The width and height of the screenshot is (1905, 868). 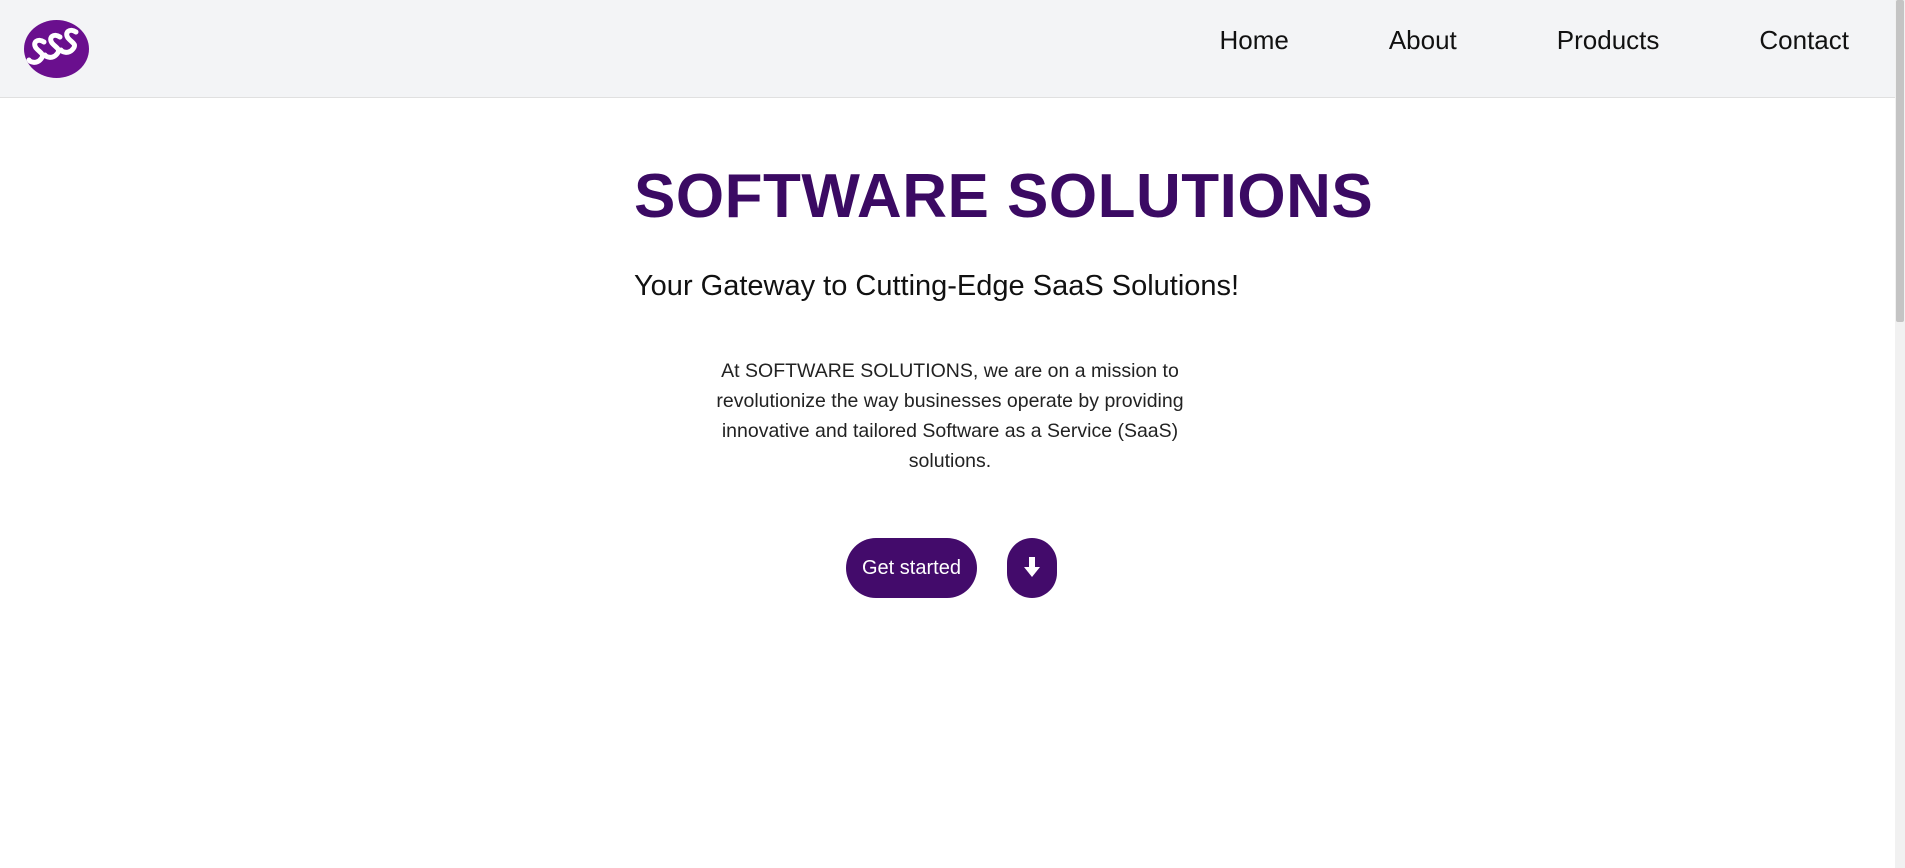 What do you see at coordinates (911, 568) in the screenshot?
I see `get-started-button: Get started` at bounding box center [911, 568].